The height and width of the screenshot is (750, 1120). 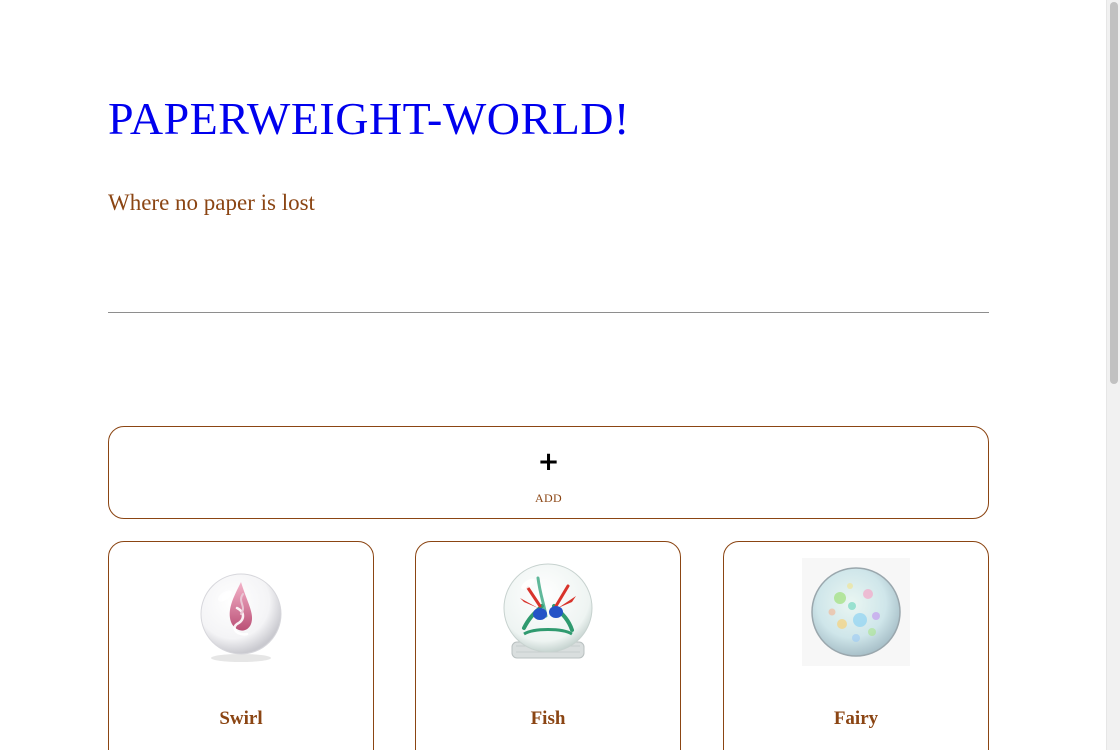 I want to click on product-name: Swirl, so click(x=241, y=718).